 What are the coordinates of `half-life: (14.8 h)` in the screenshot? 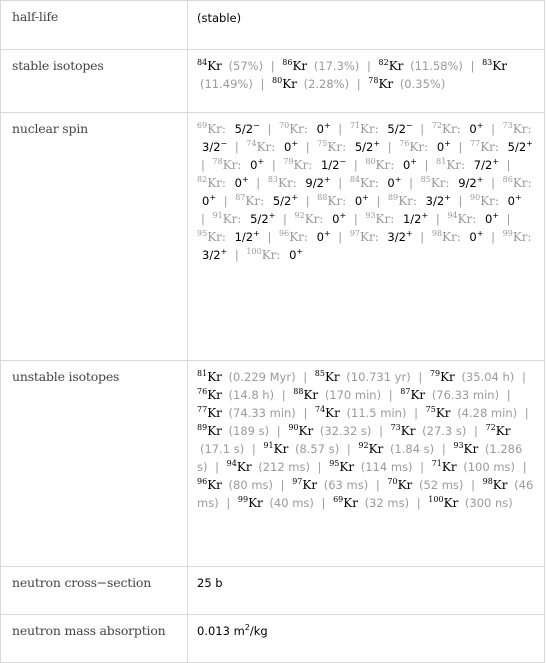 It's located at (251, 395).